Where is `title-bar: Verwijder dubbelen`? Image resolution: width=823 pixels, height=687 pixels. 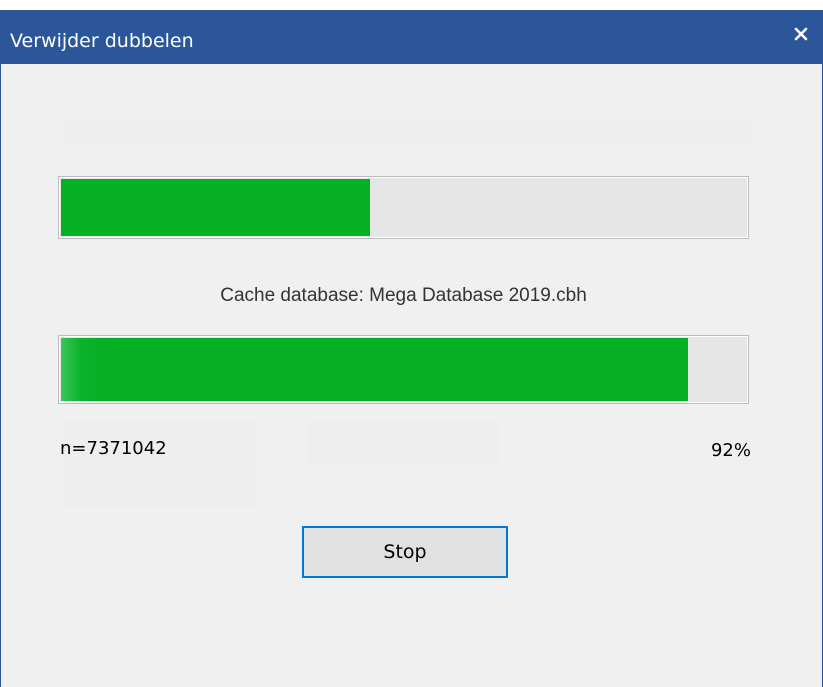
title-bar: Verwijder dubbelen is located at coordinates (411, 37).